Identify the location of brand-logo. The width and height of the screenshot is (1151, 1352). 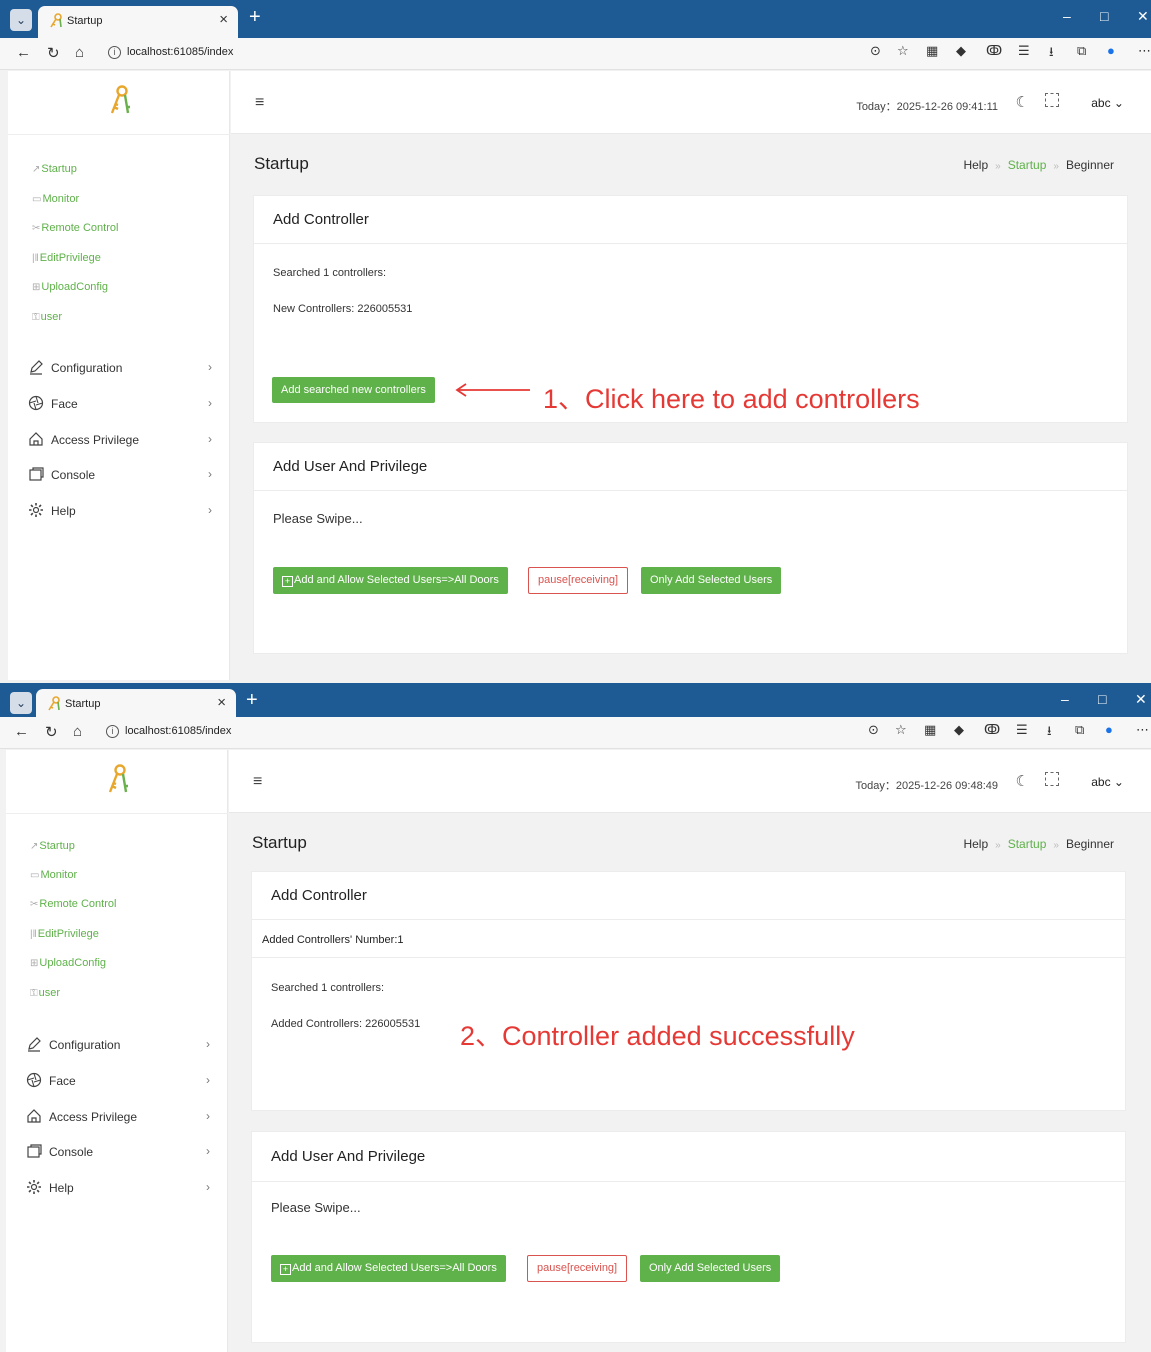
(119, 103).